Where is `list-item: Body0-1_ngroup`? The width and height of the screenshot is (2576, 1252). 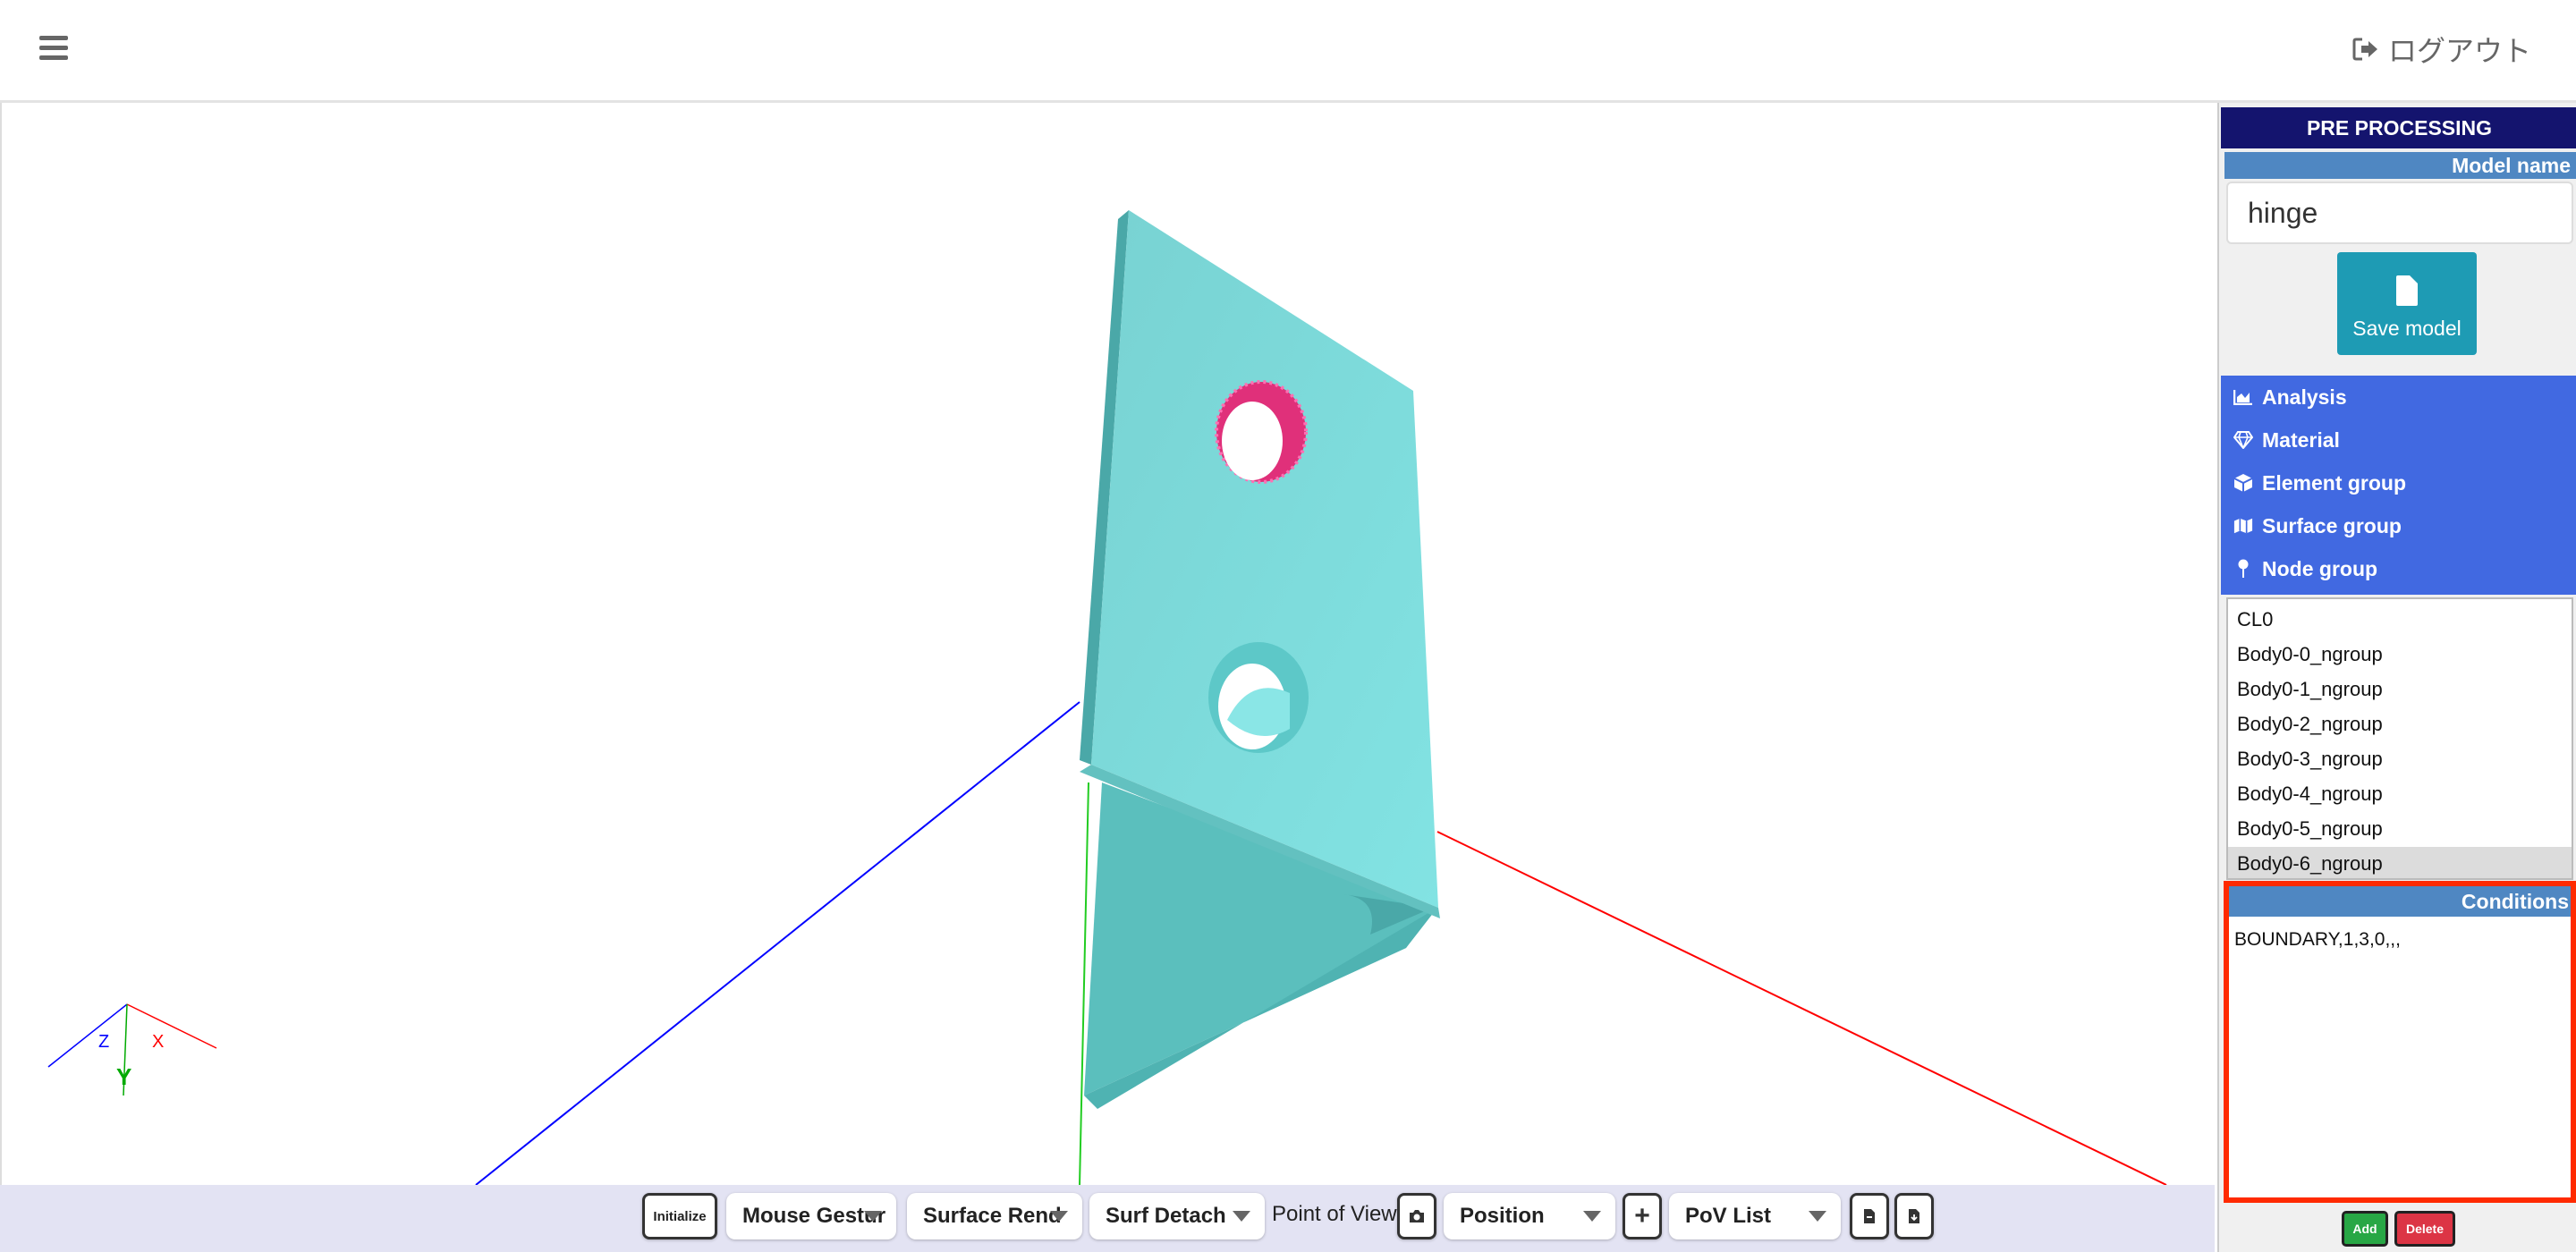
list-item: Body0-1_ngroup is located at coordinates (2400, 689).